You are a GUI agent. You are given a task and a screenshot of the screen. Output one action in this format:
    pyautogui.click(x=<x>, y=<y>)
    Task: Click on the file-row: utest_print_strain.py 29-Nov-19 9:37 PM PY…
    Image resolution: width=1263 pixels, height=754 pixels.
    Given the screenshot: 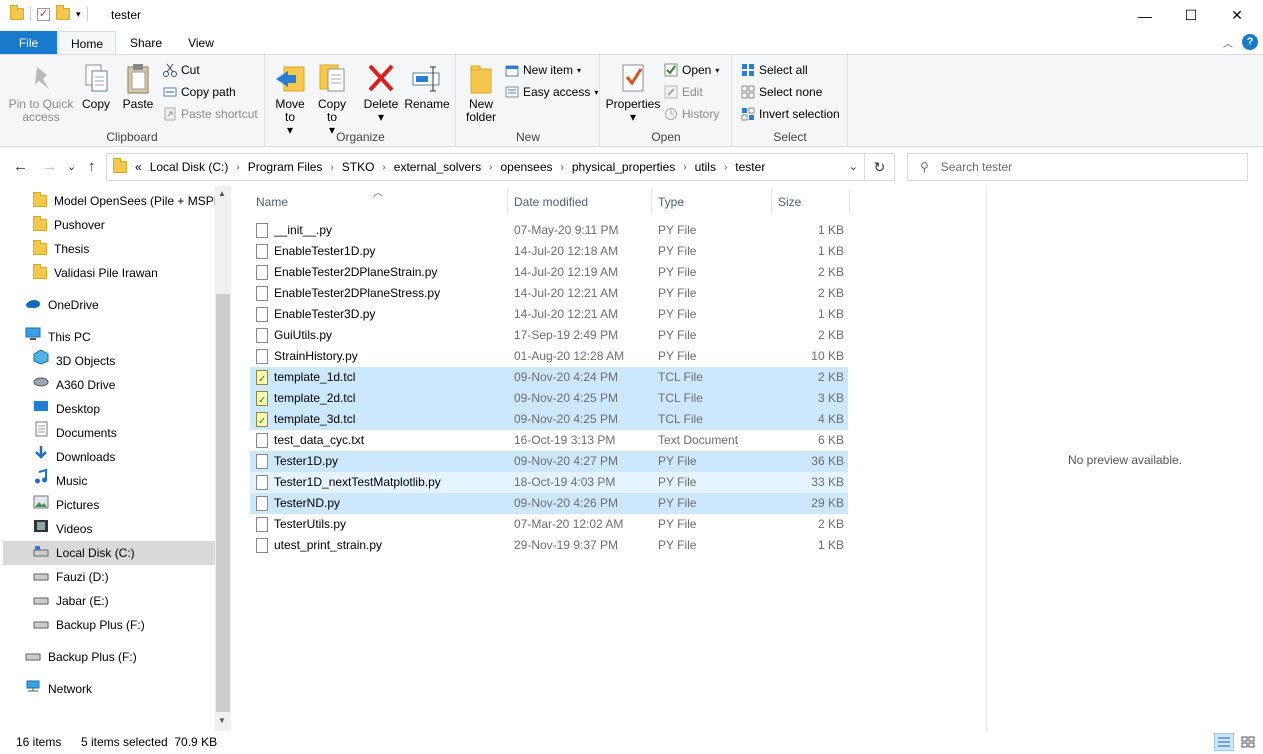 What is the action you would take?
    pyautogui.click(x=549, y=545)
    